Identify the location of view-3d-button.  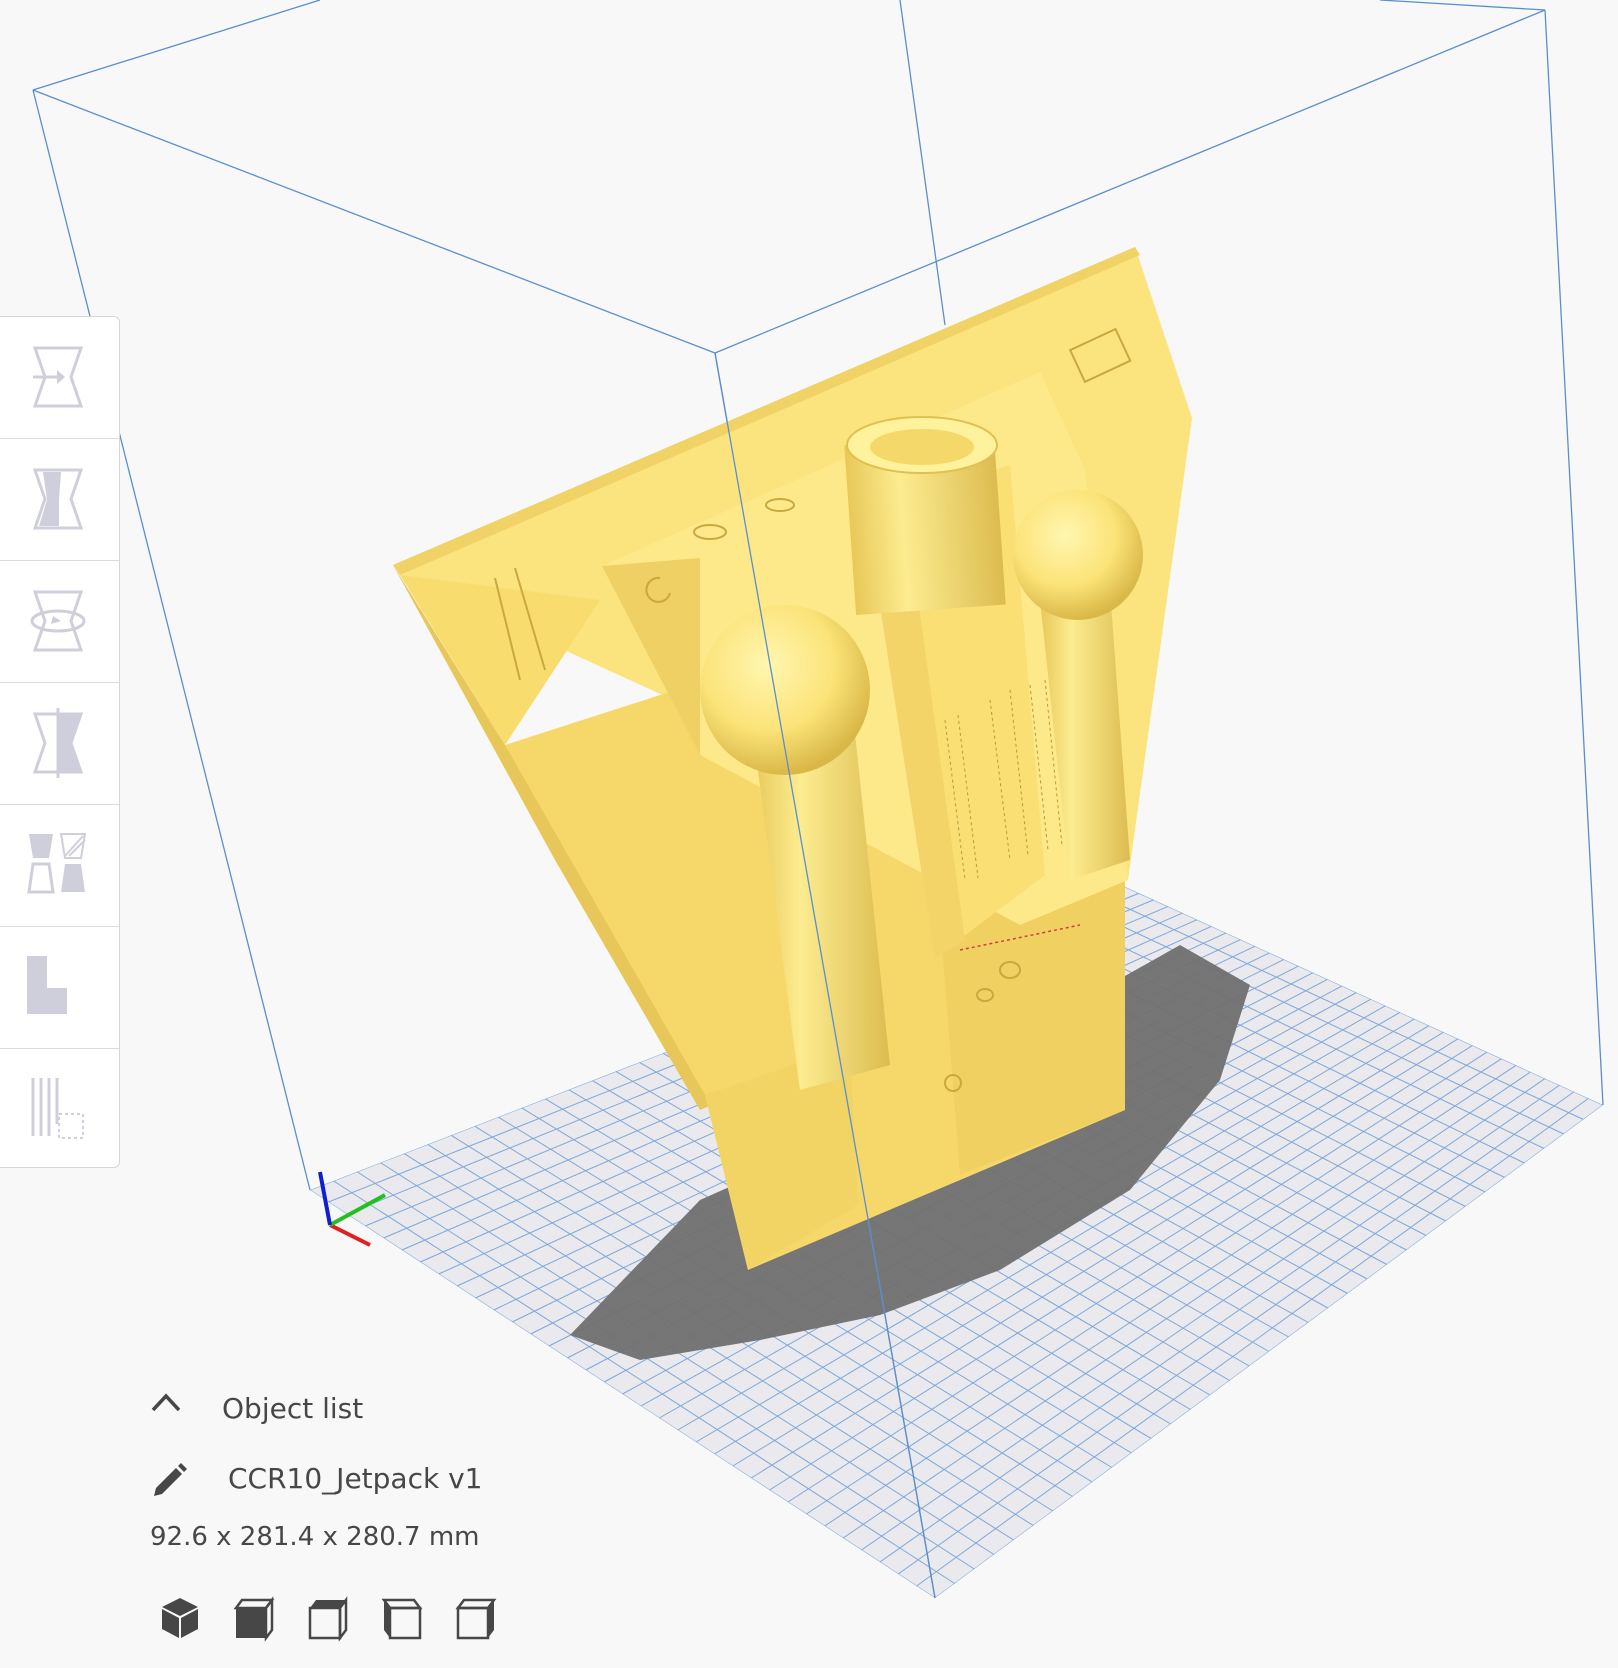
(180, 1618).